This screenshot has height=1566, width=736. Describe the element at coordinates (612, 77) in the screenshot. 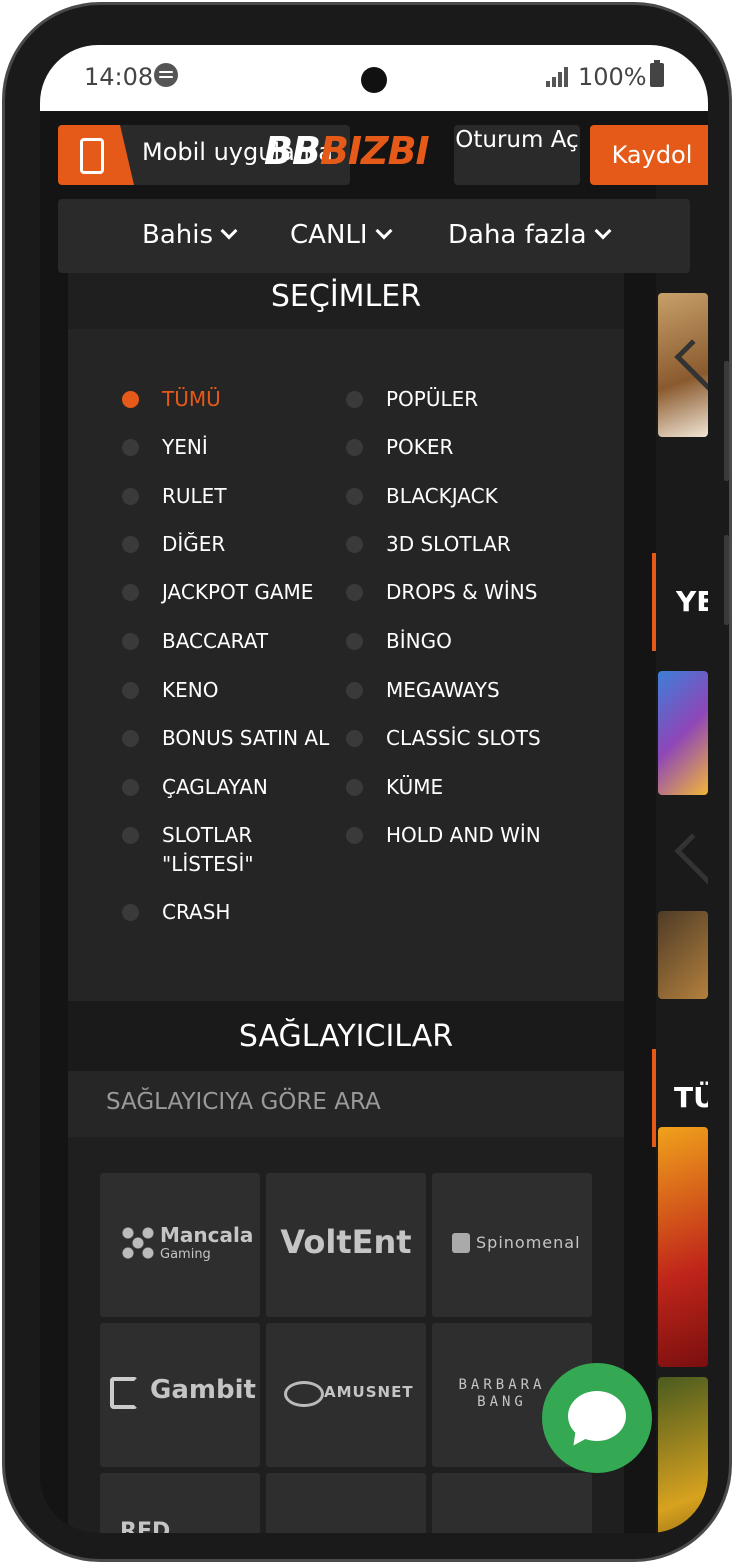

I see `battery-percentage: 100%` at that location.